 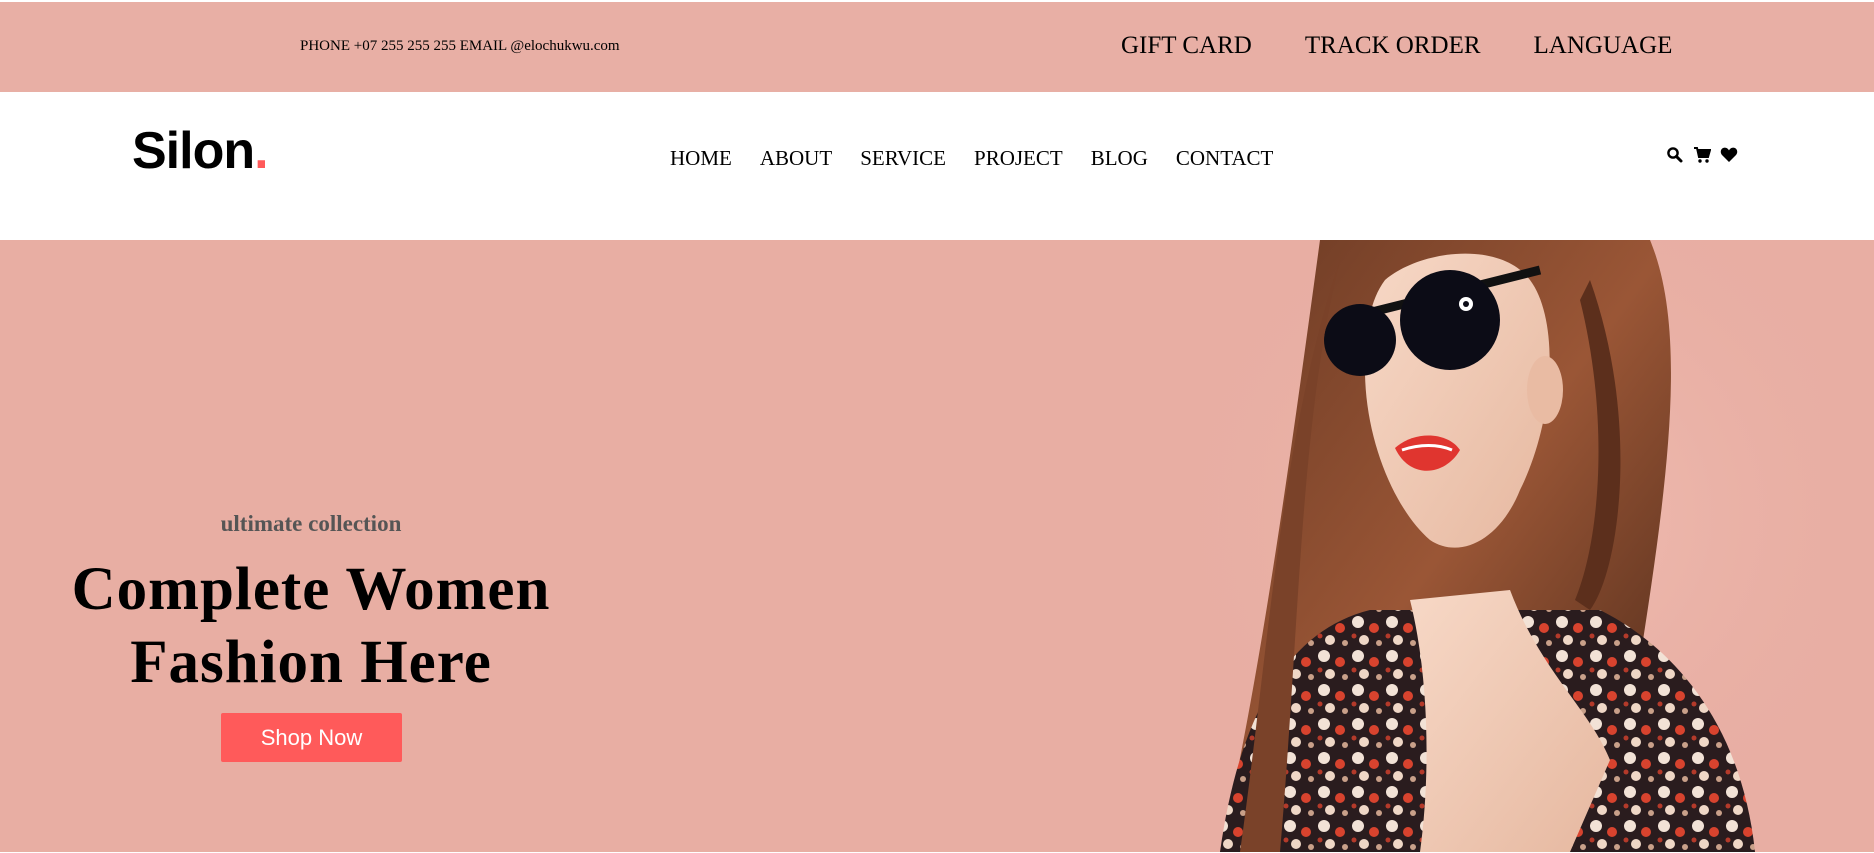 I want to click on nav-links: HOME ABOUT SERVICE PROJECT BLOG CONTACT, so click(x=971, y=158).